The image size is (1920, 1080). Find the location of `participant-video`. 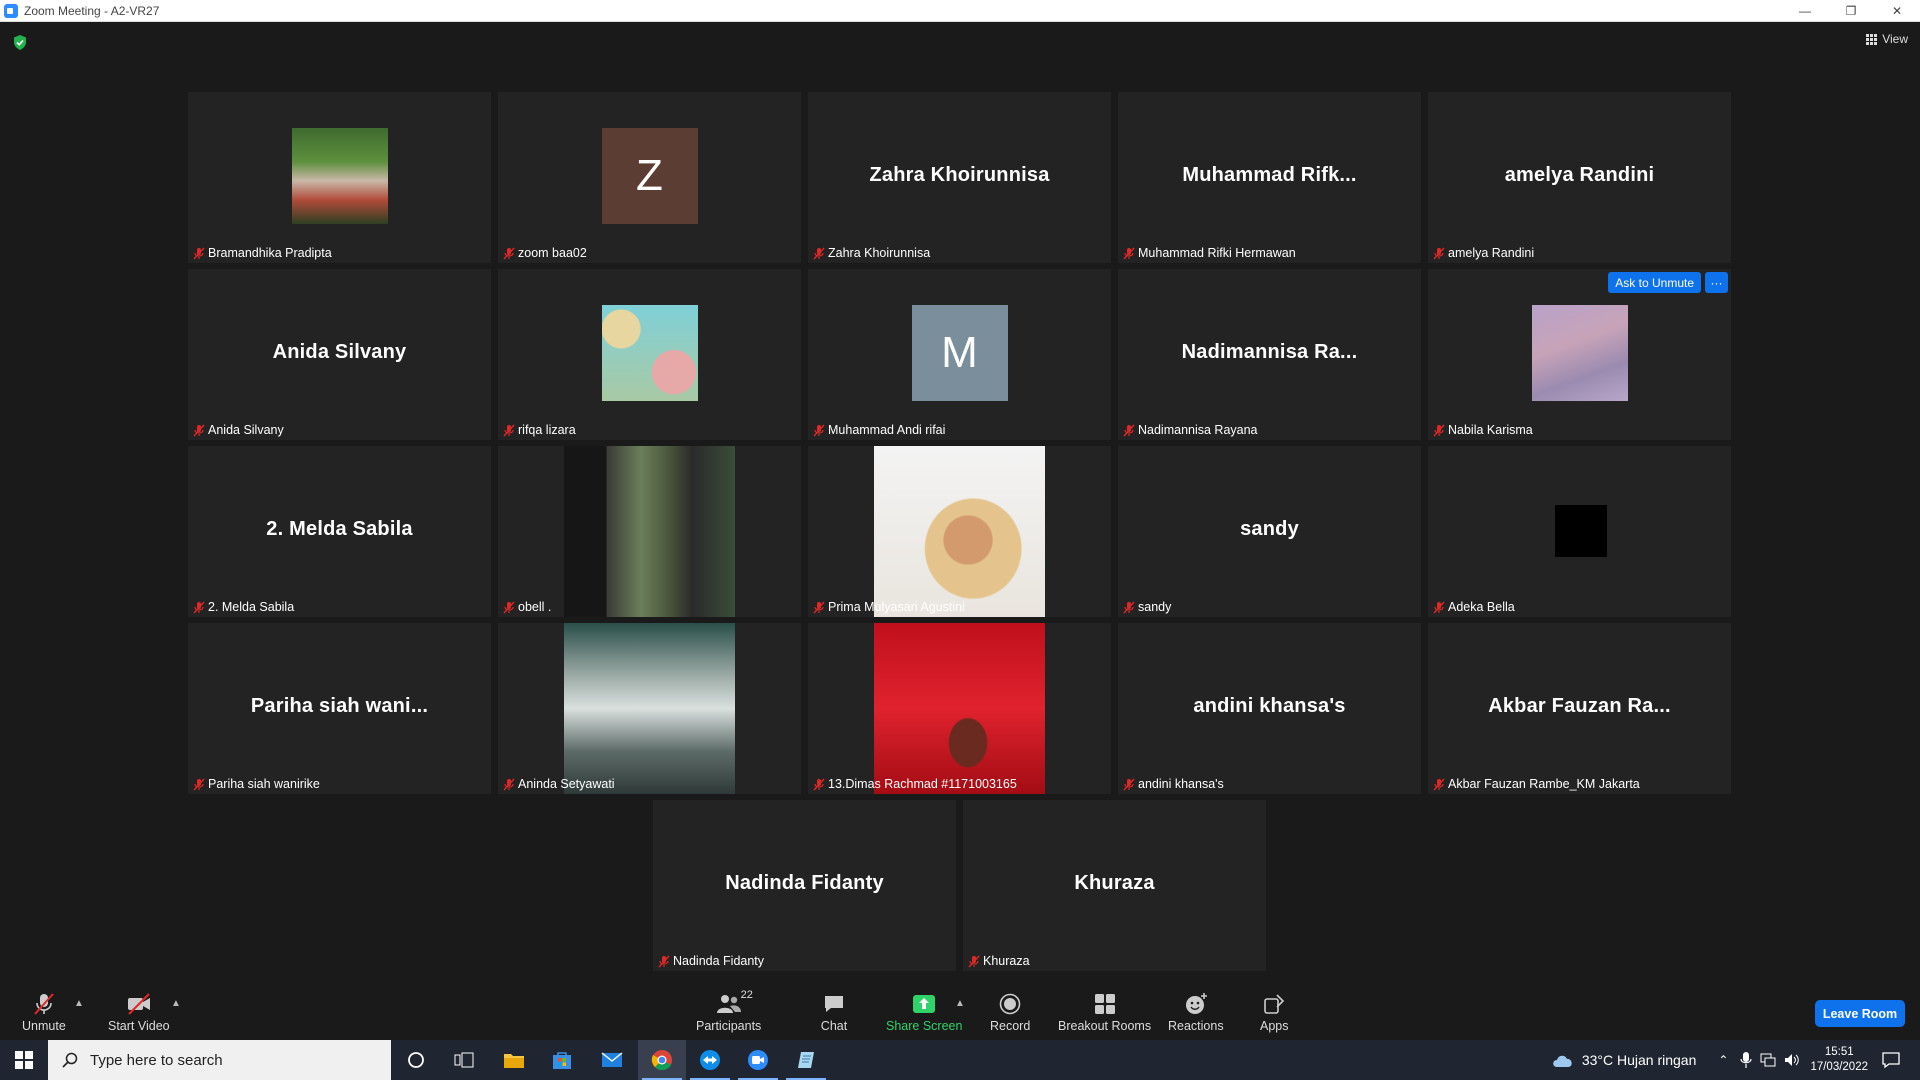

participant-video is located at coordinates (649, 531).